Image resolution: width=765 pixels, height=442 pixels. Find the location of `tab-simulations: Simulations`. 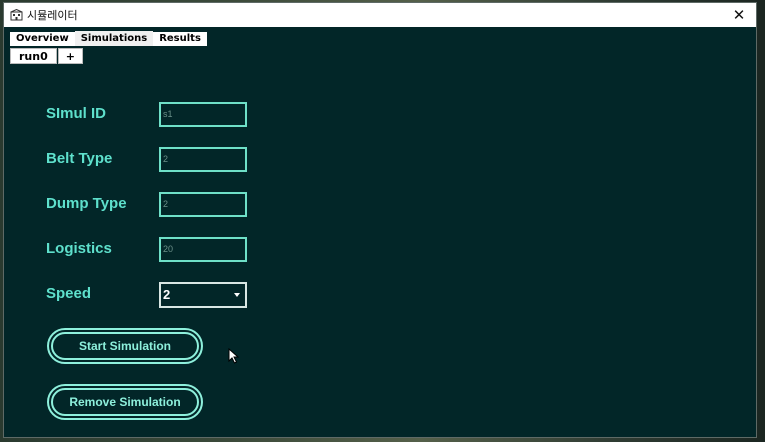

tab-simulations: Simulations is located at coordinates (114, 38).